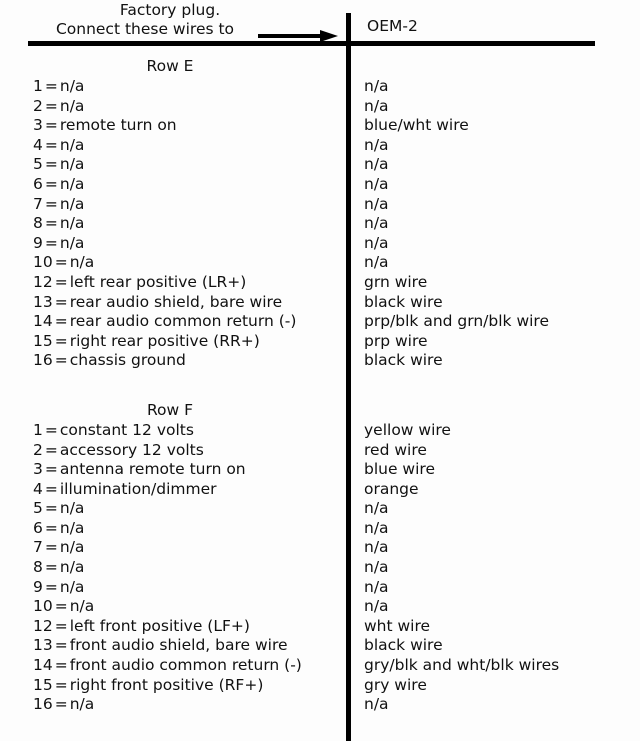  What do you see at coordinates (320, 490) in the screenshot?
I see `table-row: 4 = illumination/dimmer orange` at bounding box center [320, 490].